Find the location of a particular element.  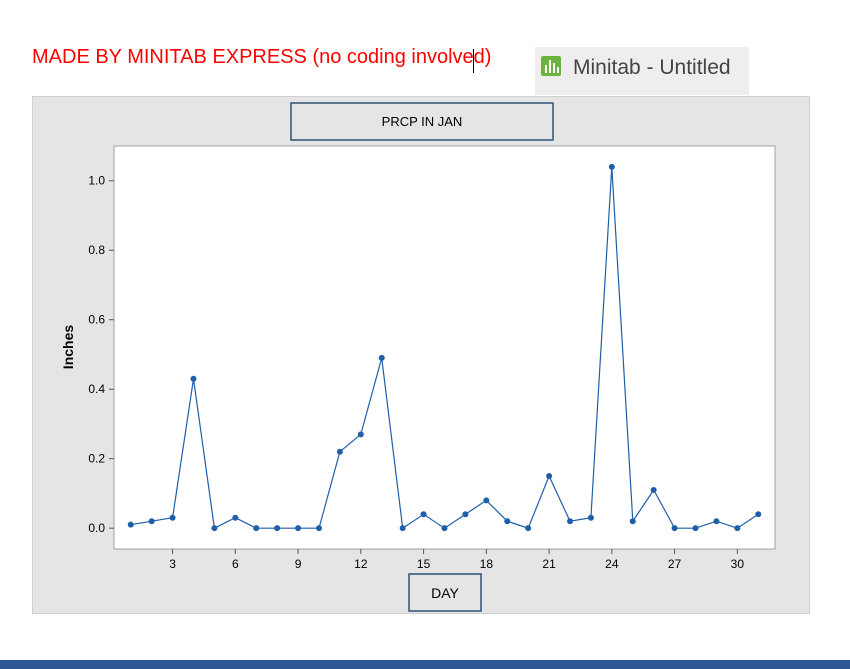

x-axis: 3 6 9 12 15 18 21 24 27 30 is located at coordinates (456, 560).